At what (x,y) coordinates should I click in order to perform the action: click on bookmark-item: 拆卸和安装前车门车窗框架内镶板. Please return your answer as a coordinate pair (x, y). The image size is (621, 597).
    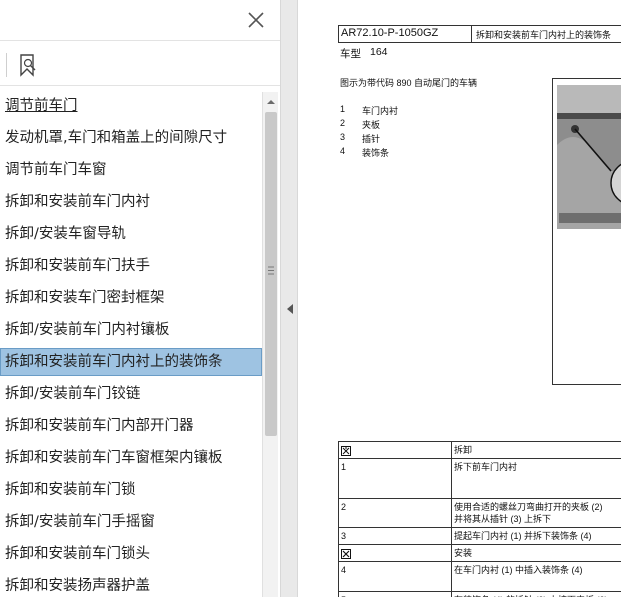
    Looking at the image, I should click on (131, 458).